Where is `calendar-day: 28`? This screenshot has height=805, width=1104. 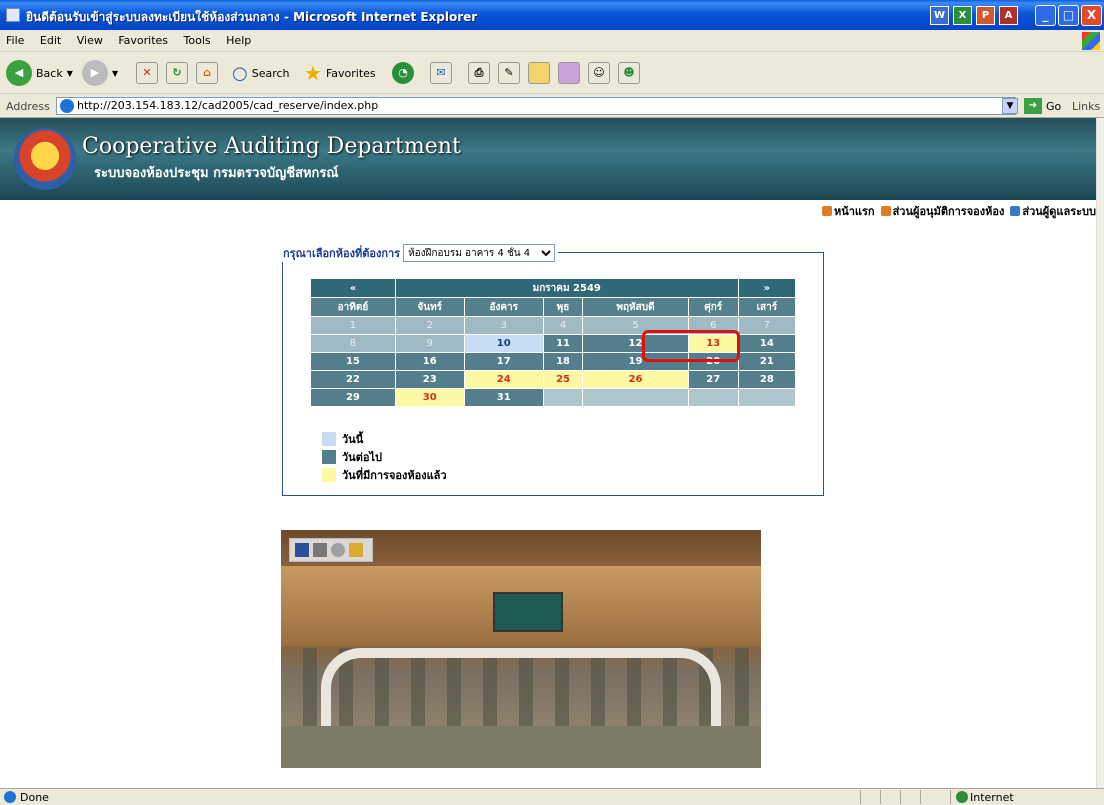
calendar-day: 28 is located at coordinates (766, 379).